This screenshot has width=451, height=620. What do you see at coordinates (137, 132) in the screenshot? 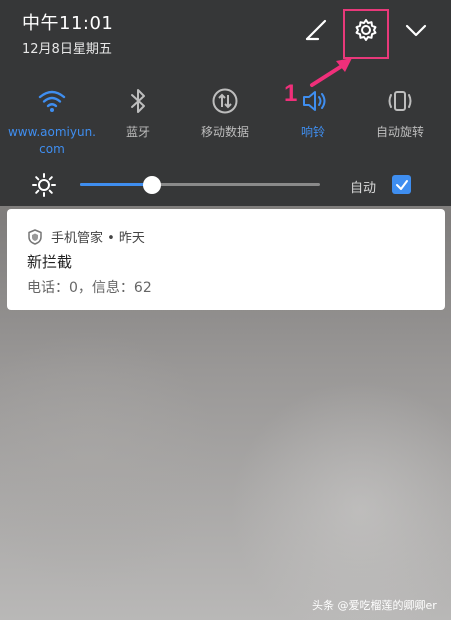
I see `tile-label: 蓝牙` at bounding box center [137, 132].